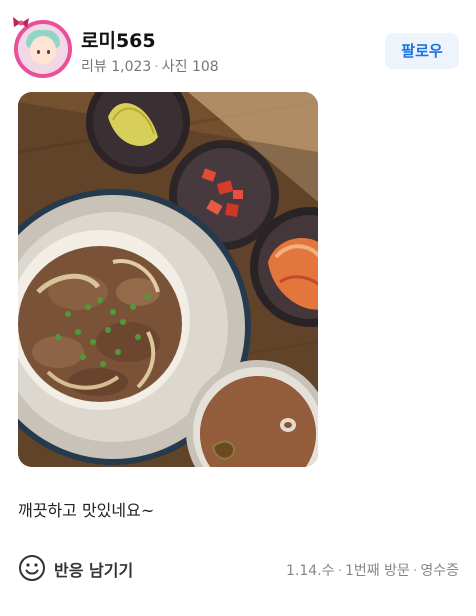 The width and height of the screenshot is (476, 616). What do you see at coordinates (118, 39) in the screenshot?
I see `reviewer-nickname: 로미565` at bounding box center [118, 39].